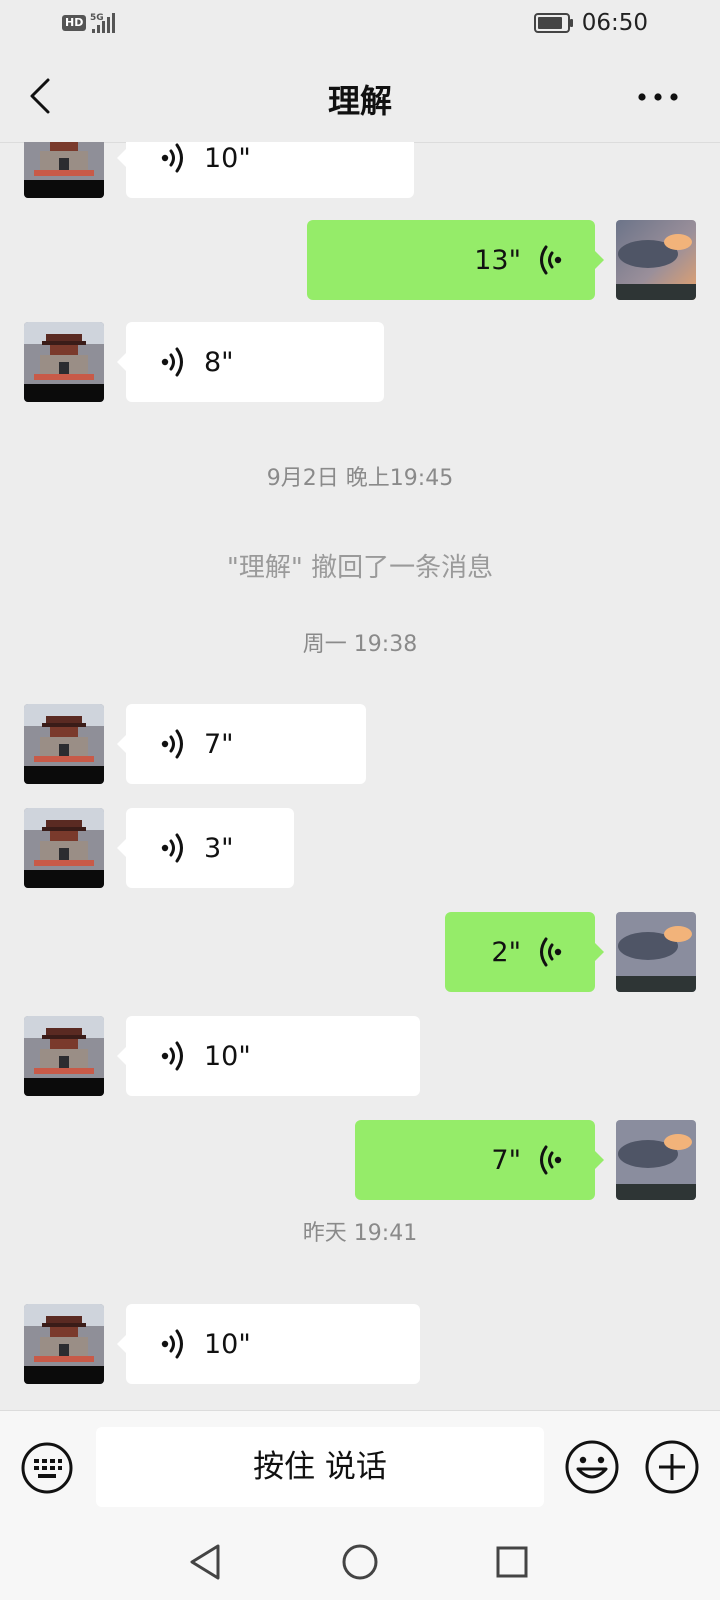 This screenshot has width=720, height=1600. Describe the element at coordinates (524, 952) in the screenshot. I see `voice-message-bubble: 2"` at that location.